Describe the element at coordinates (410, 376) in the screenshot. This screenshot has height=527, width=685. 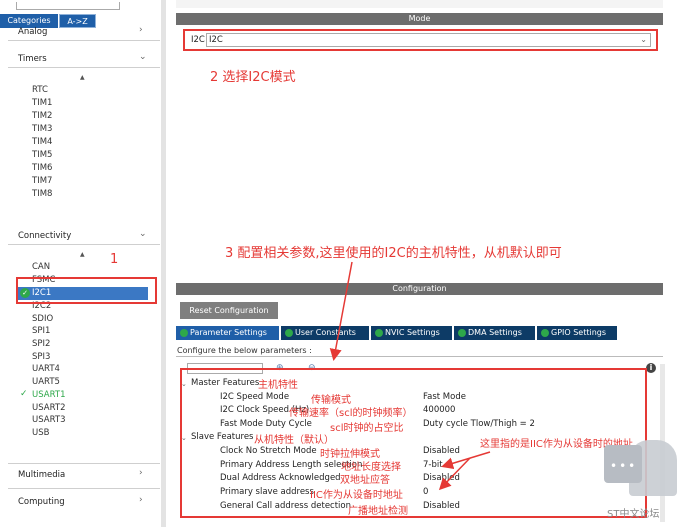
I see `annotation-arrows` at that location.